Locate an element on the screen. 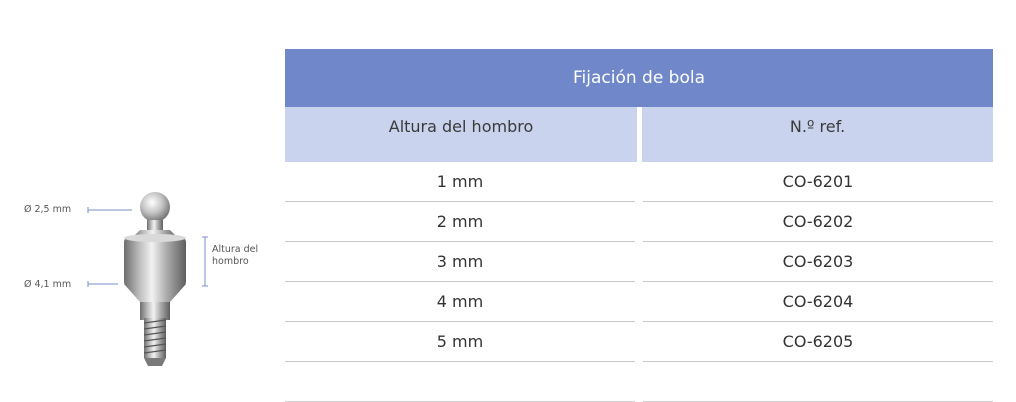  row-ref-cell: CO-6203 is located at coordinates (818, 262).